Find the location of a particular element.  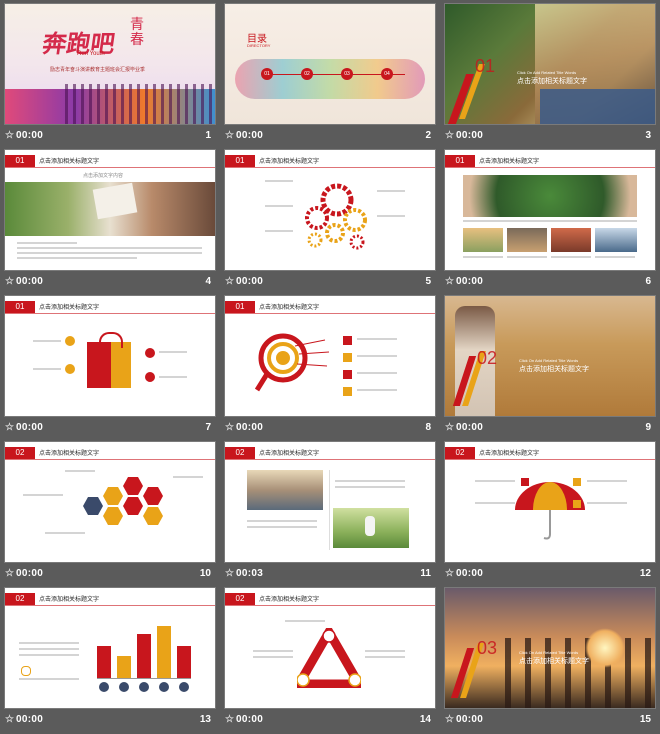

slide-thumb-5: 01 点击添加相关标题文字 ☆ 00:00 5 is located at coordinates (330, 223).